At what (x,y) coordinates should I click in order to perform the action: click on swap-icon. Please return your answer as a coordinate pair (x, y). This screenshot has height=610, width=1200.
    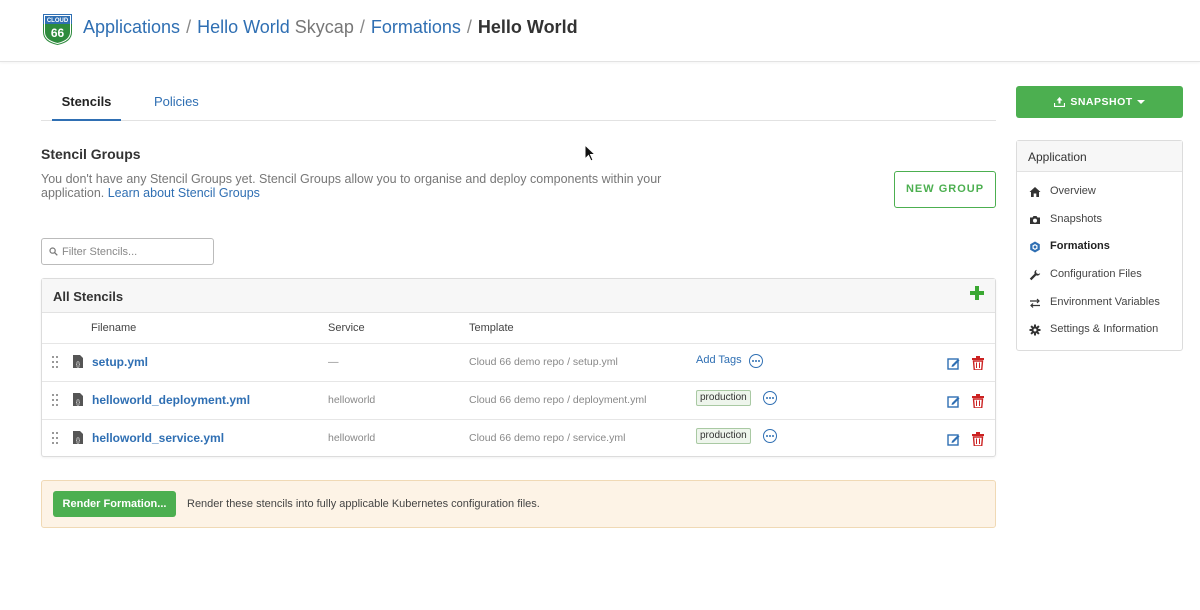
    Looking at the image, I should click on (1035, 303).